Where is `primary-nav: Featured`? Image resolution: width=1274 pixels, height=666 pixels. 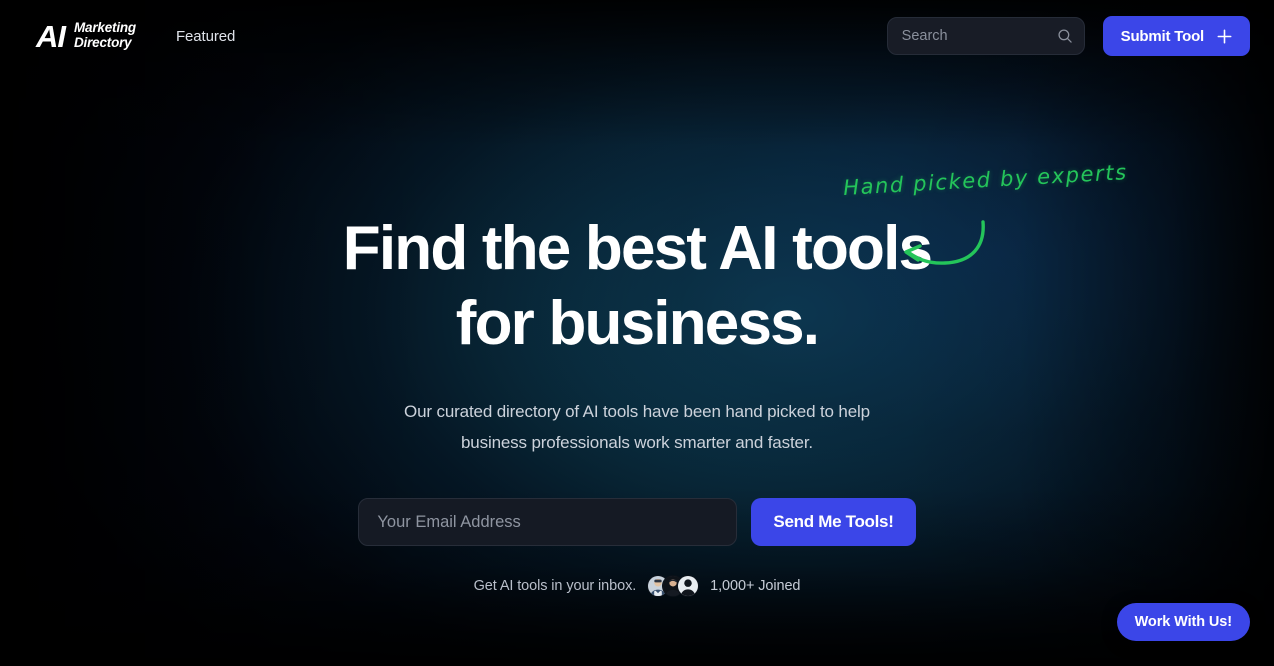 primary-nav: Featured is located at coordinates (205, 36).